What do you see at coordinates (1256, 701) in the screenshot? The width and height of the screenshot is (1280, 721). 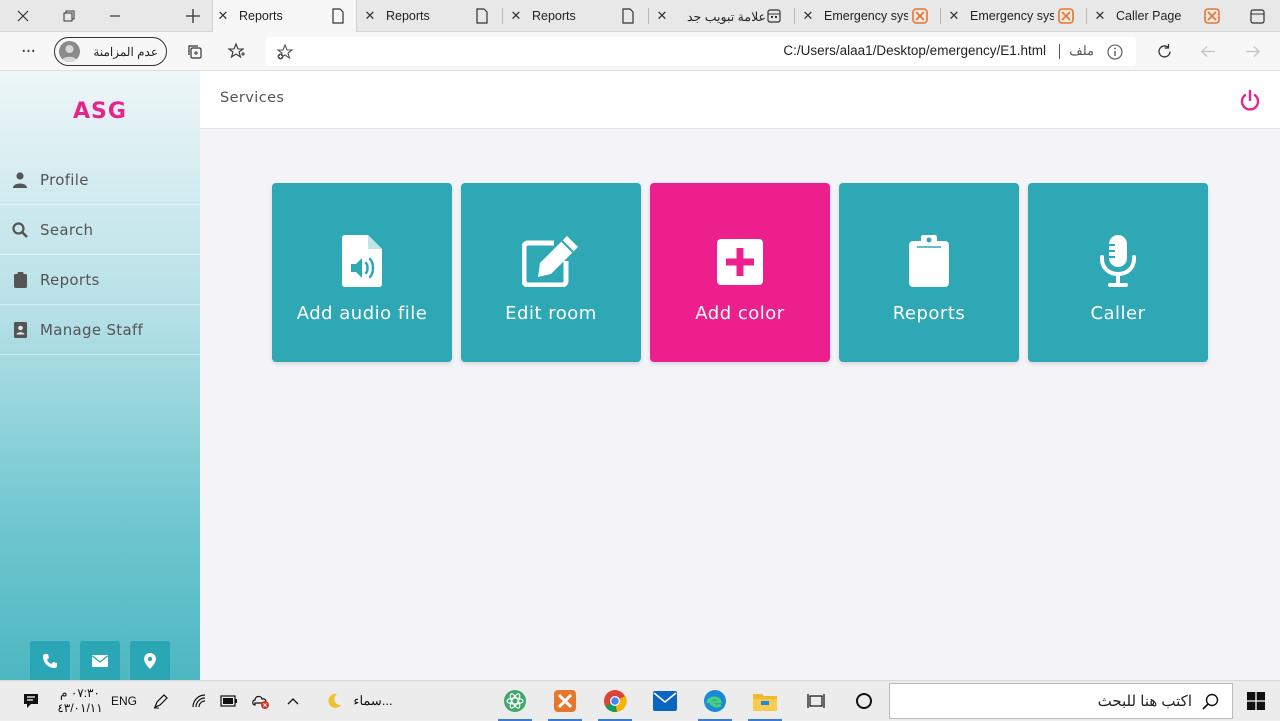 I see `start-button` at bounding box center [1256, 701].